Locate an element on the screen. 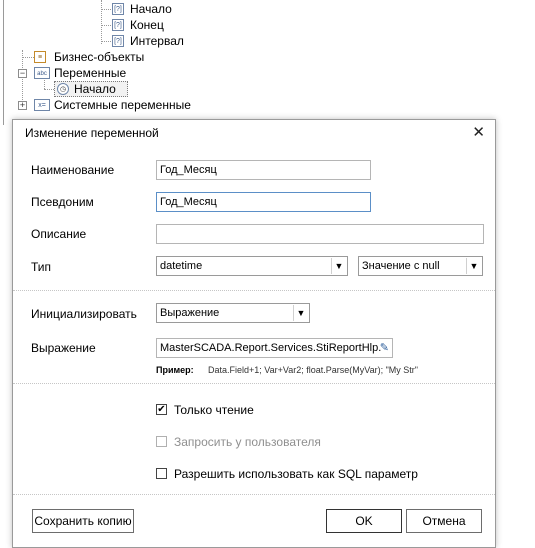  alias-label: Псевдоним is located at coordinates (62, 202).